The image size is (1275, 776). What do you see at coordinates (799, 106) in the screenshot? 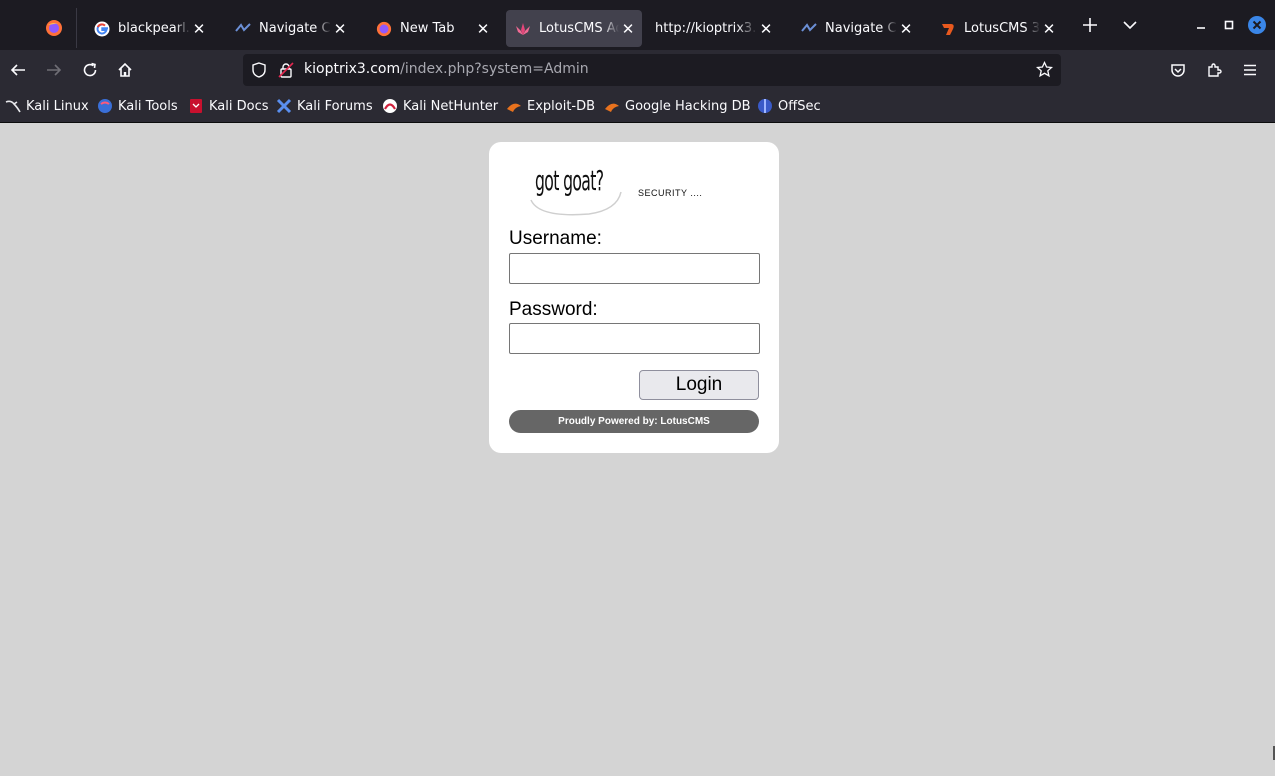
I see `bookmark-label: OffSec` at bounding box center [799, 106].